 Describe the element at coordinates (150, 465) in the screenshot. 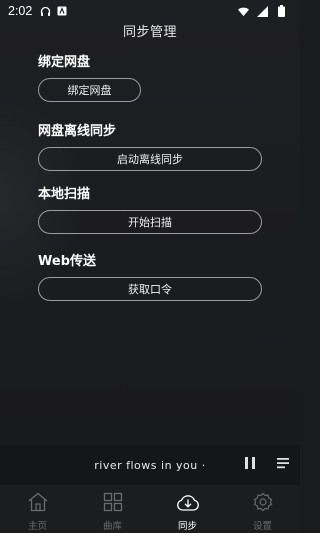

I see `mini-player: river flows in you ·` at that location.